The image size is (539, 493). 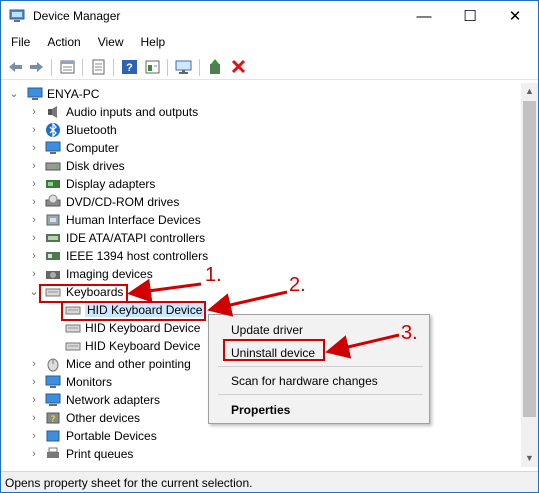 What do you see at coordinates (100, 454) in the screenshot?
I see `tree-category-label: Print queues` at bounding box center [100, 454].